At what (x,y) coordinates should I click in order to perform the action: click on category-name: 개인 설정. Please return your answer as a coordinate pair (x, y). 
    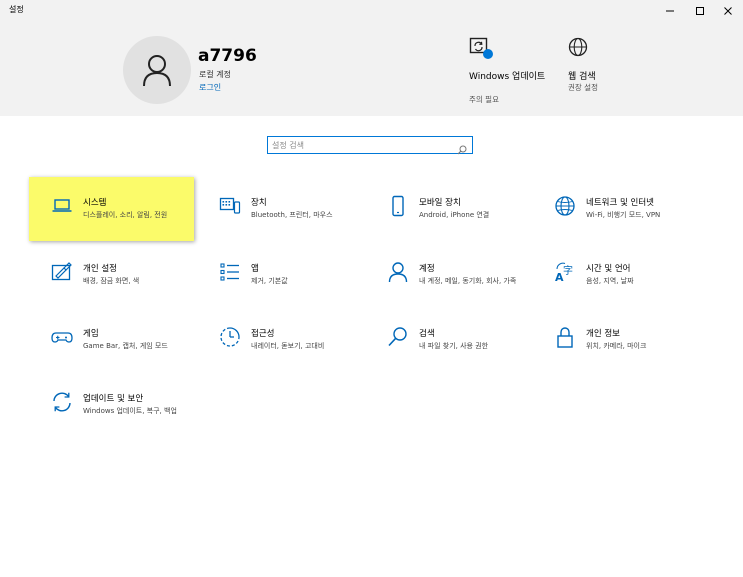
    Looking at the image, I should click on (100, 269).